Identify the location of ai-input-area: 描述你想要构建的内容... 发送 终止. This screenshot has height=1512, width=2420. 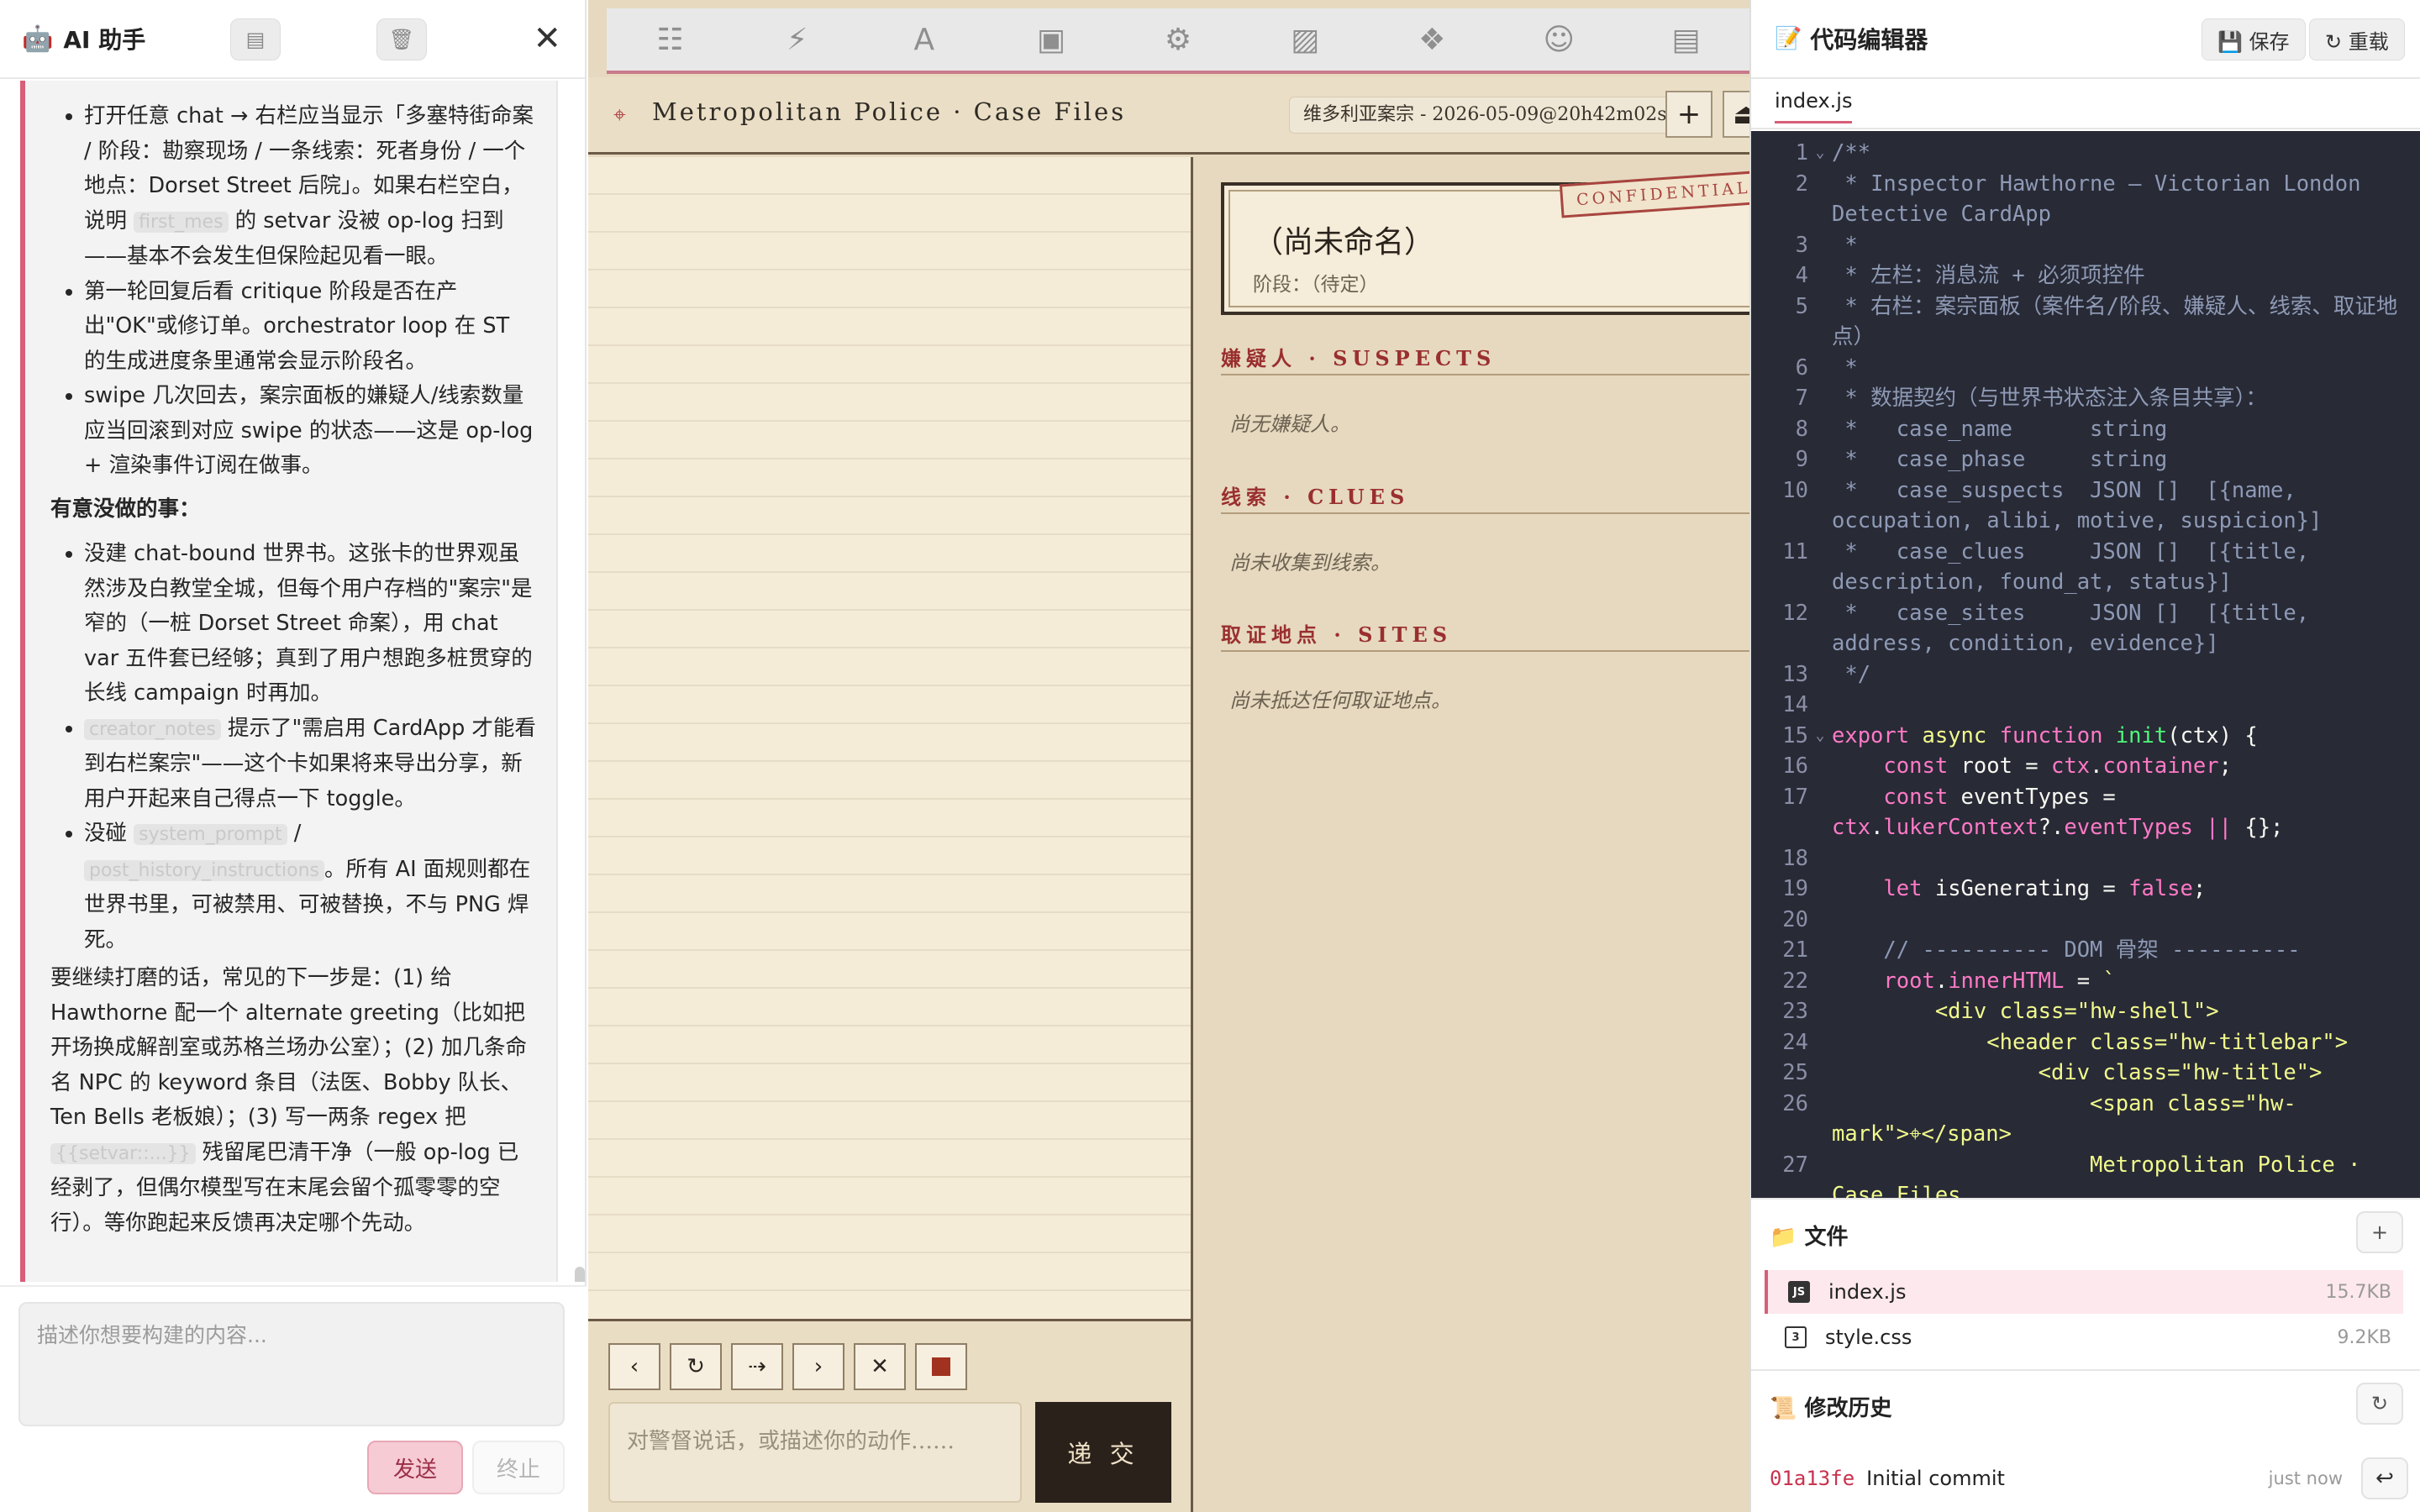
(293, 1398).